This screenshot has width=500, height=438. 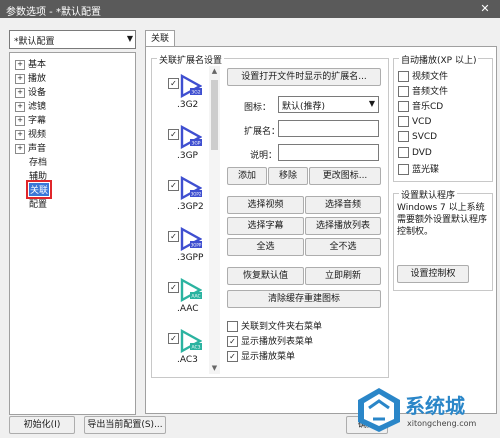 I want to click on scroll-thumb, so click(x=214, y=115).